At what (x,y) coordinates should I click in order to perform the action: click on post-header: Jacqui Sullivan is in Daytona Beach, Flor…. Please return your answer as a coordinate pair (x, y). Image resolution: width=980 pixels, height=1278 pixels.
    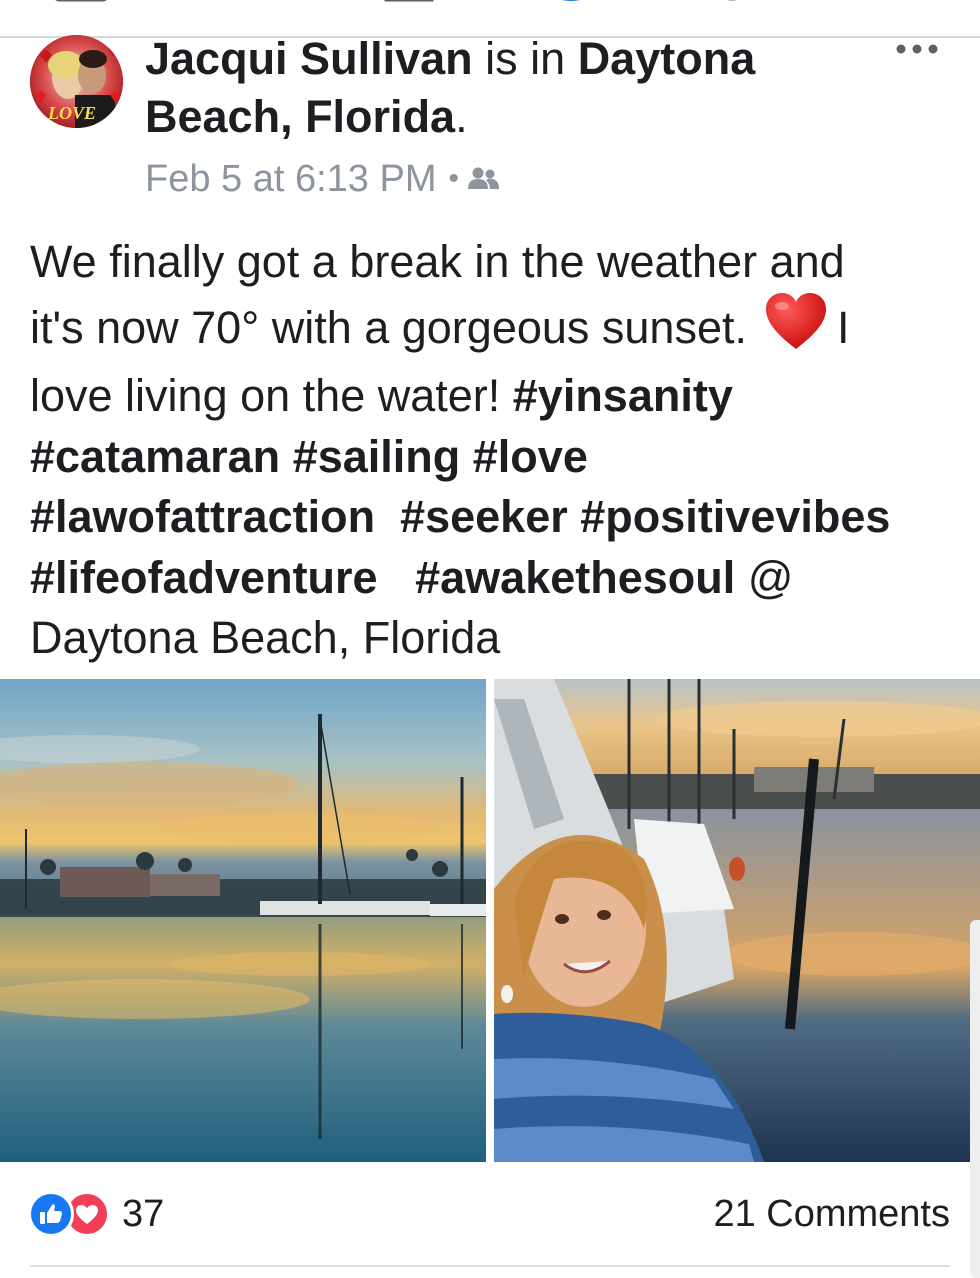
    Looking at the image, I should click on (515, 88).